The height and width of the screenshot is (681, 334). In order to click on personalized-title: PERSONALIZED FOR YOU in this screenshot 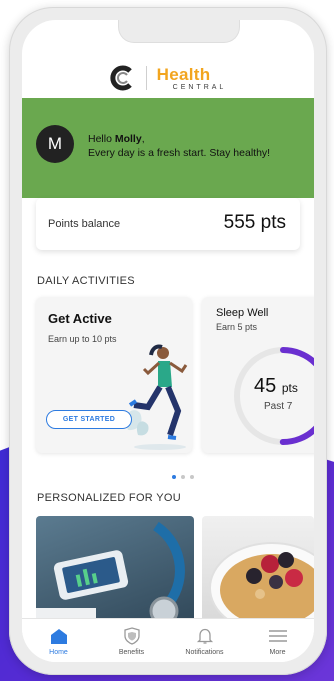, I will do `click(109, 498)`.